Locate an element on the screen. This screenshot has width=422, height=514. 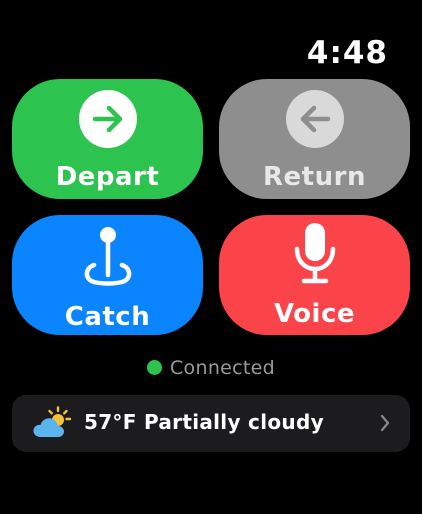
connection-status: Connected is located at coordinates (211, 368).